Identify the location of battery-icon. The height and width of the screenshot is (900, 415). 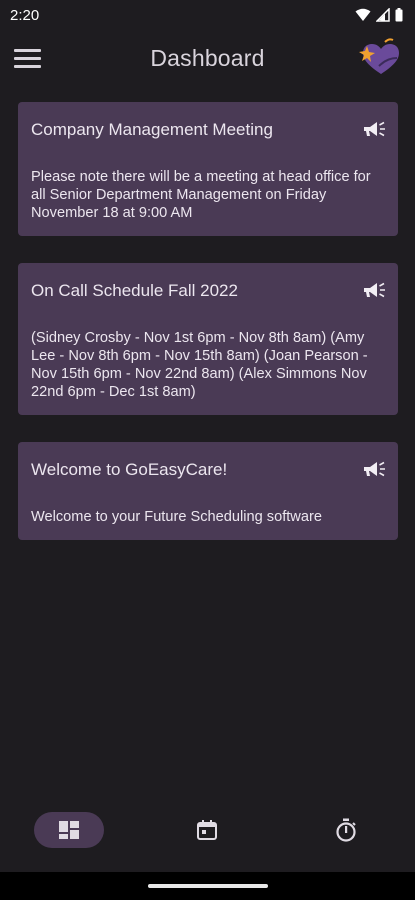
(399, 15).